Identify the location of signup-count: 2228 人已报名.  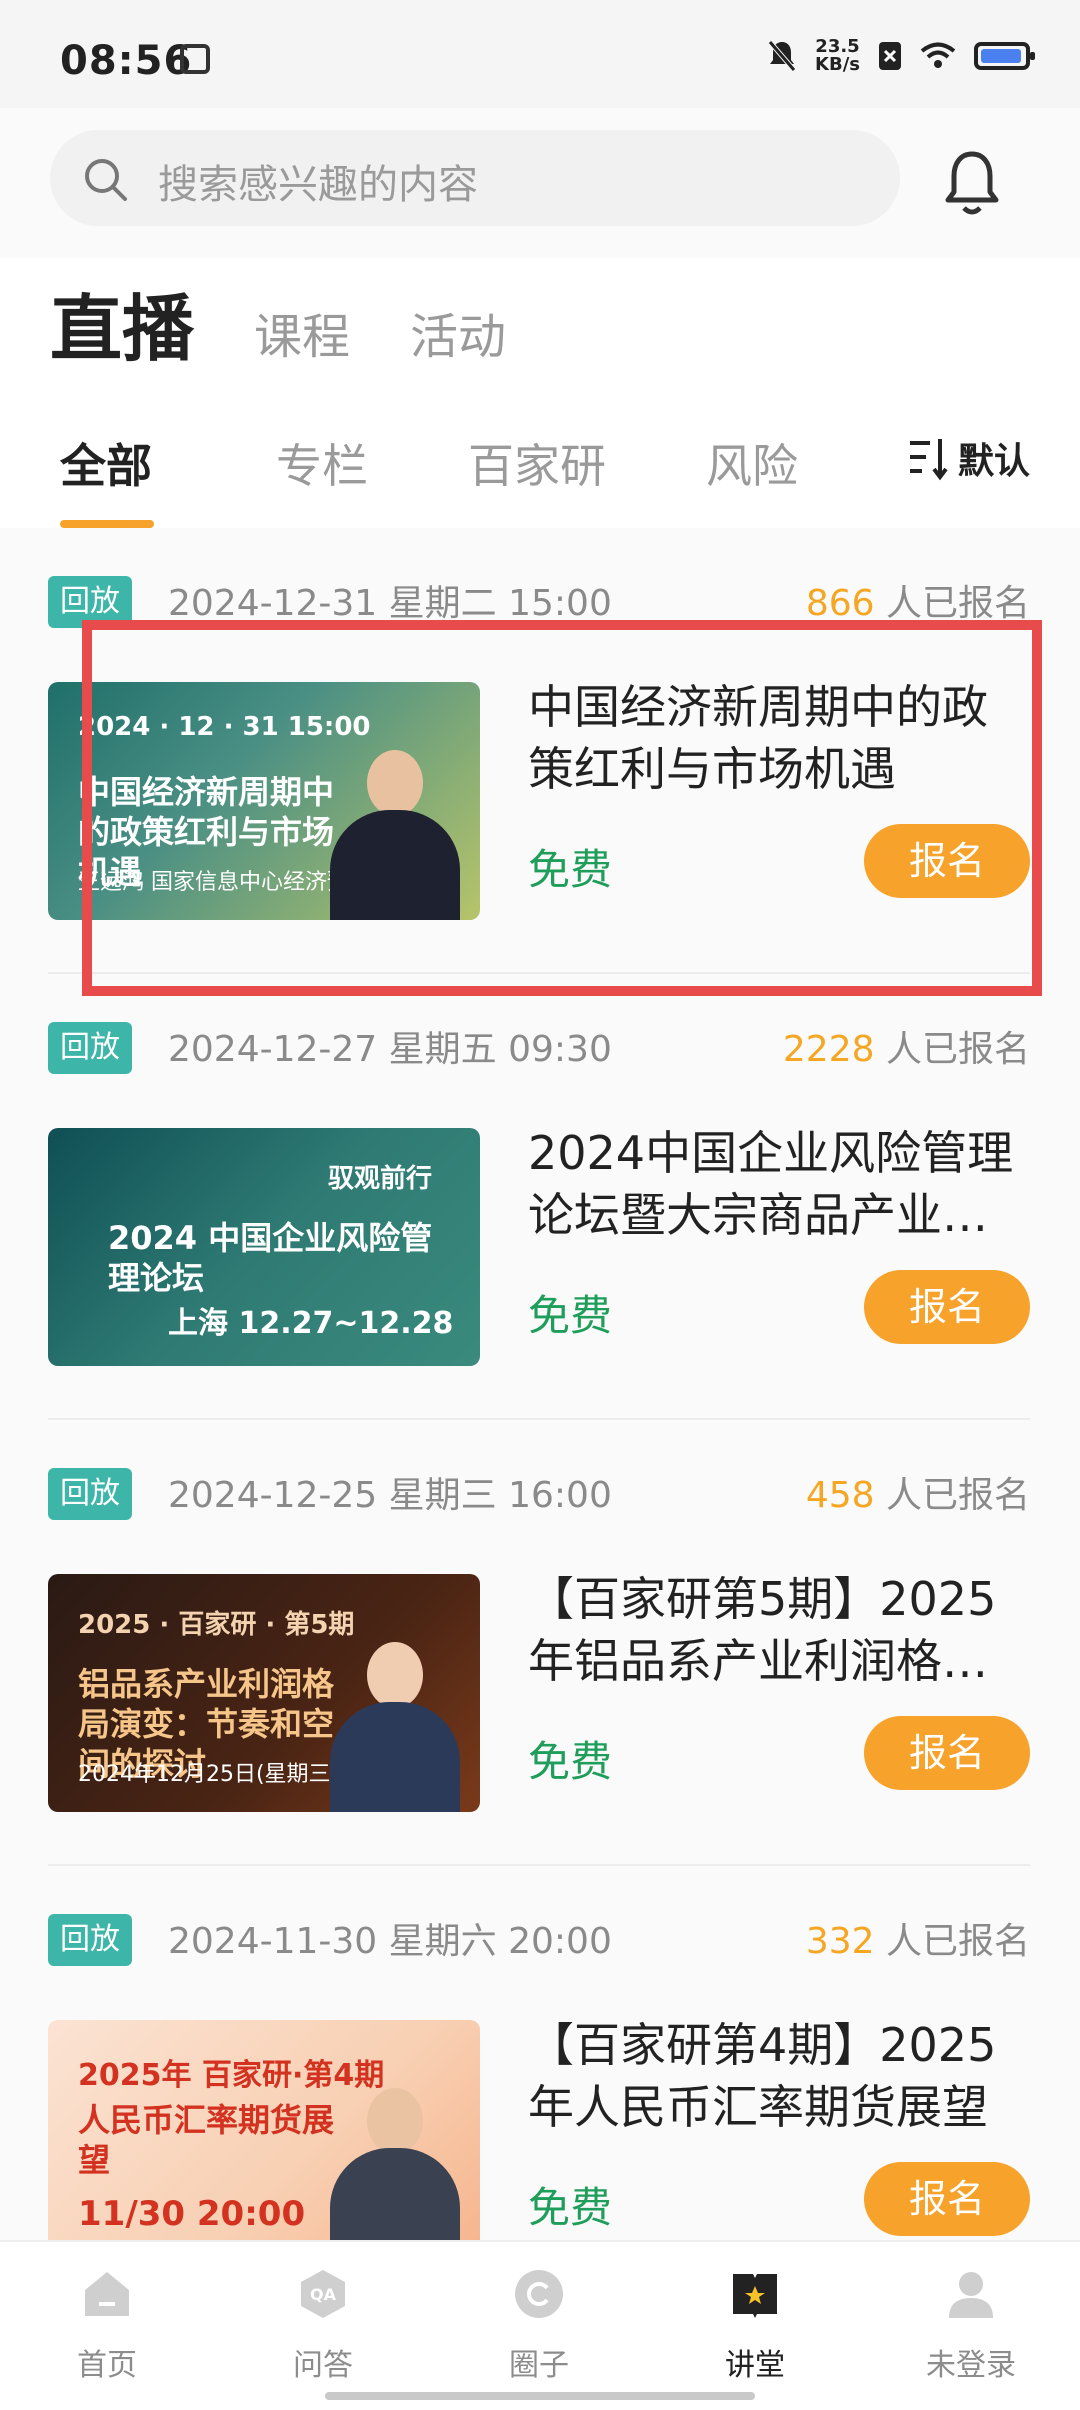
(906, 1046).